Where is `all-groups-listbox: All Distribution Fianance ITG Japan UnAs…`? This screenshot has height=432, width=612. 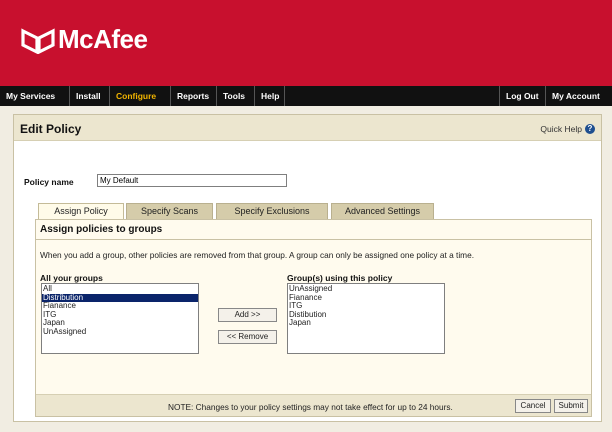
all-groups-listbox: All Distribution Fianance ITG Japan UnAs… is located at coordinates (120, 318).